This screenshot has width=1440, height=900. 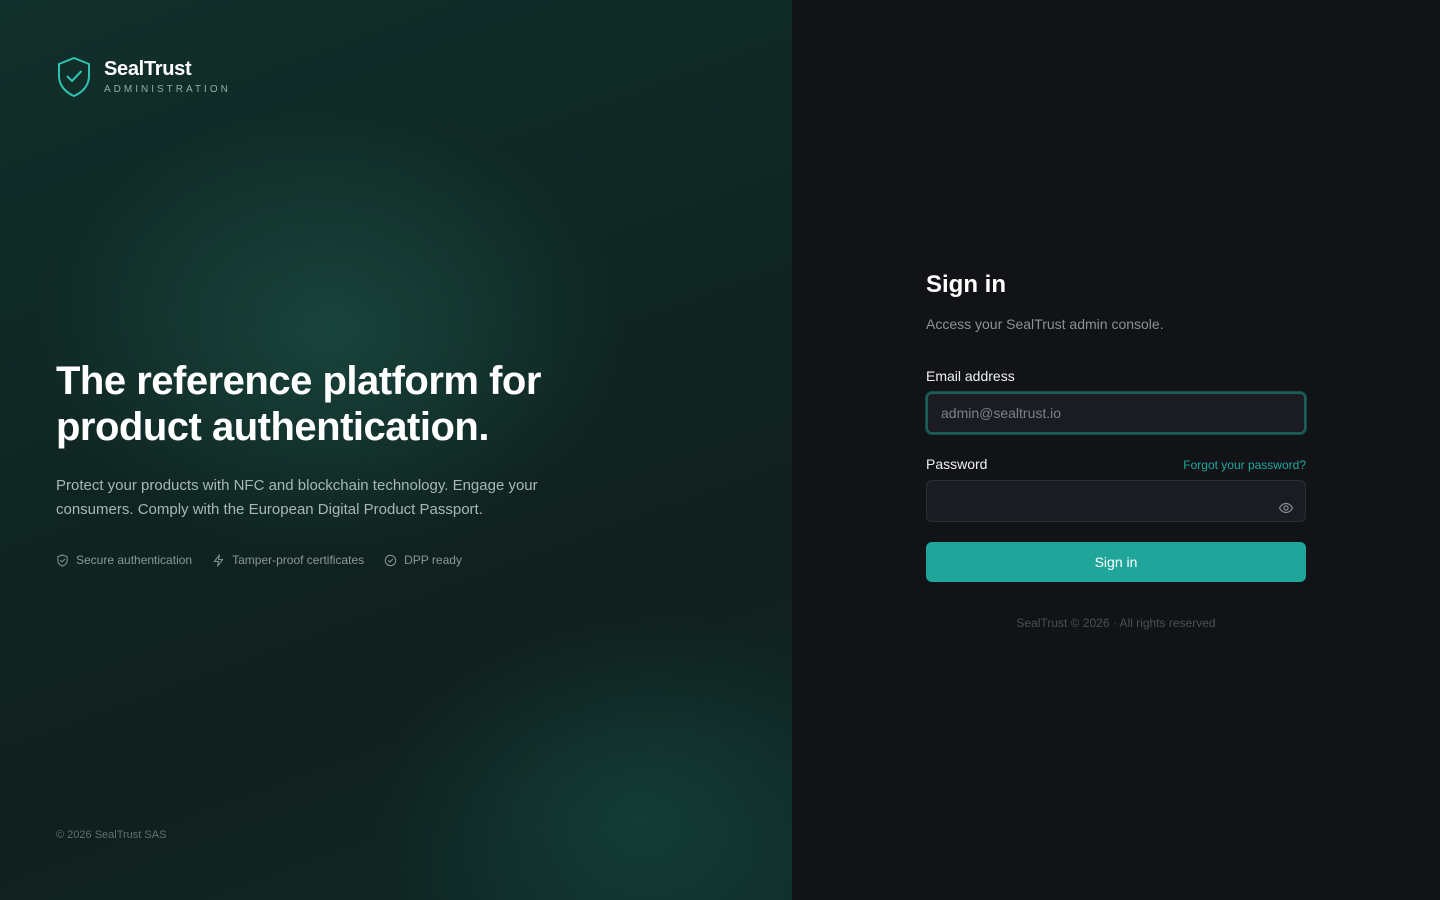 I want to click on feature-dpp-ready: DPP ready, so click(x=423, y=560).